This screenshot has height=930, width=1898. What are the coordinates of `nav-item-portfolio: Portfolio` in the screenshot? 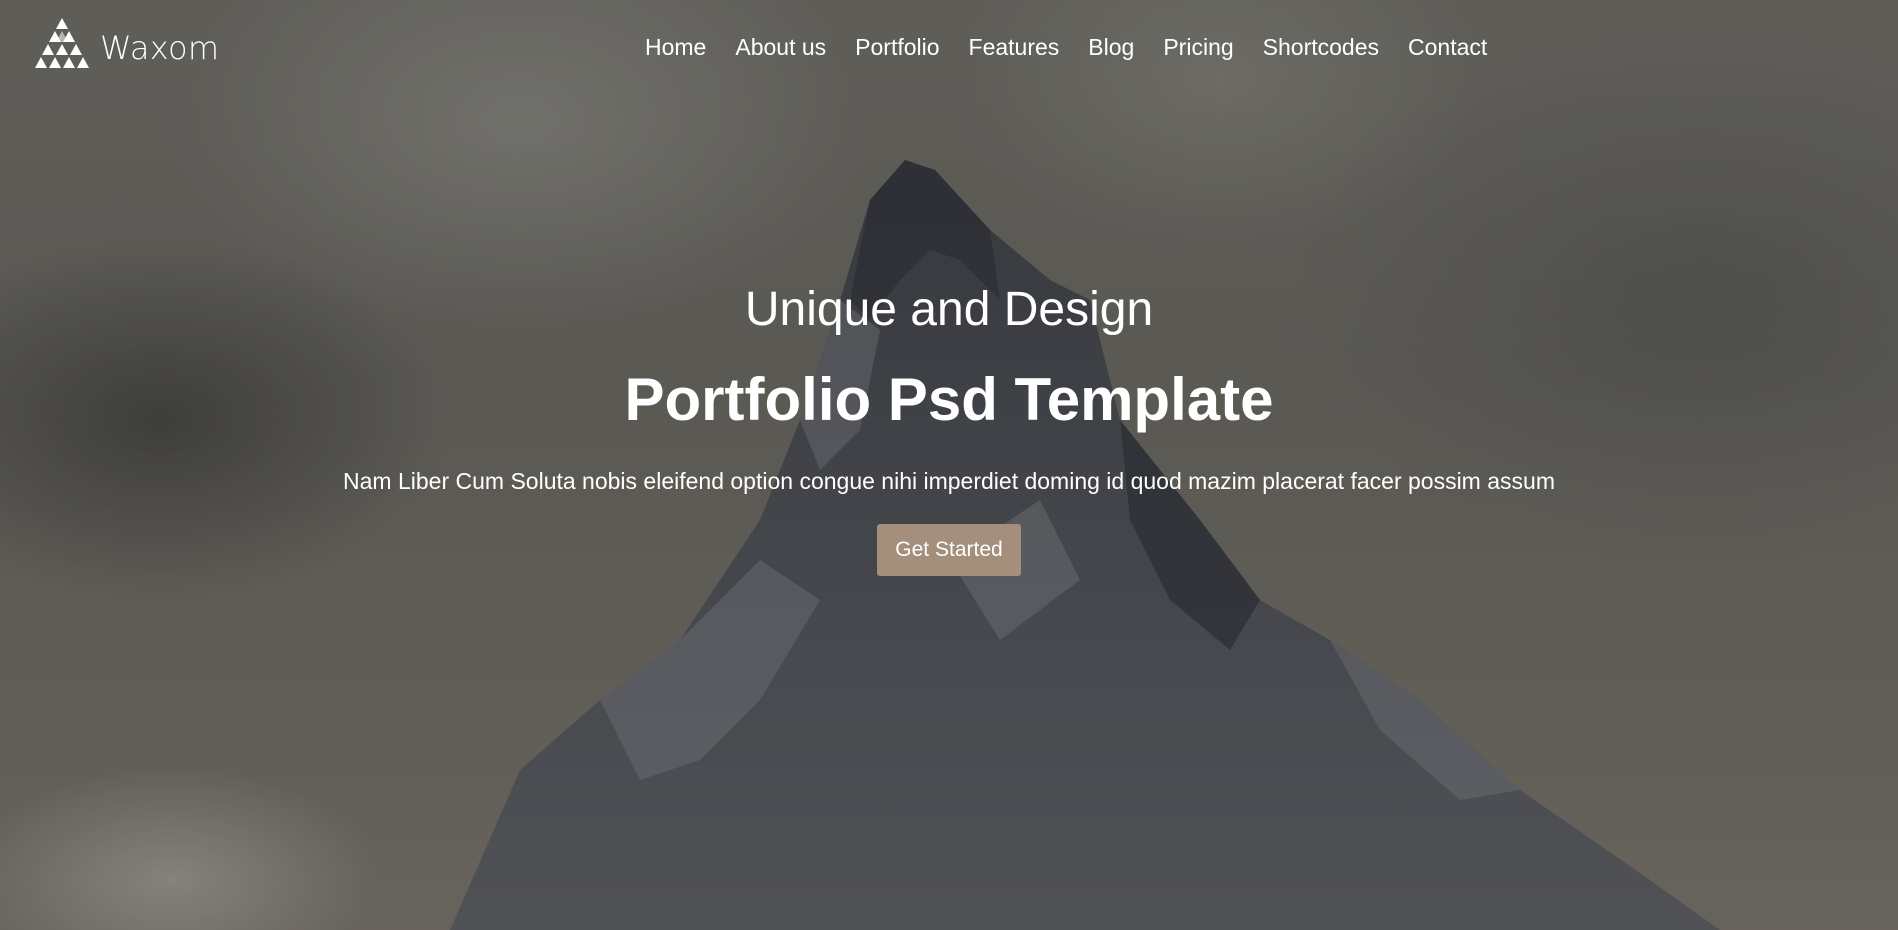 It's located at (897, 47).